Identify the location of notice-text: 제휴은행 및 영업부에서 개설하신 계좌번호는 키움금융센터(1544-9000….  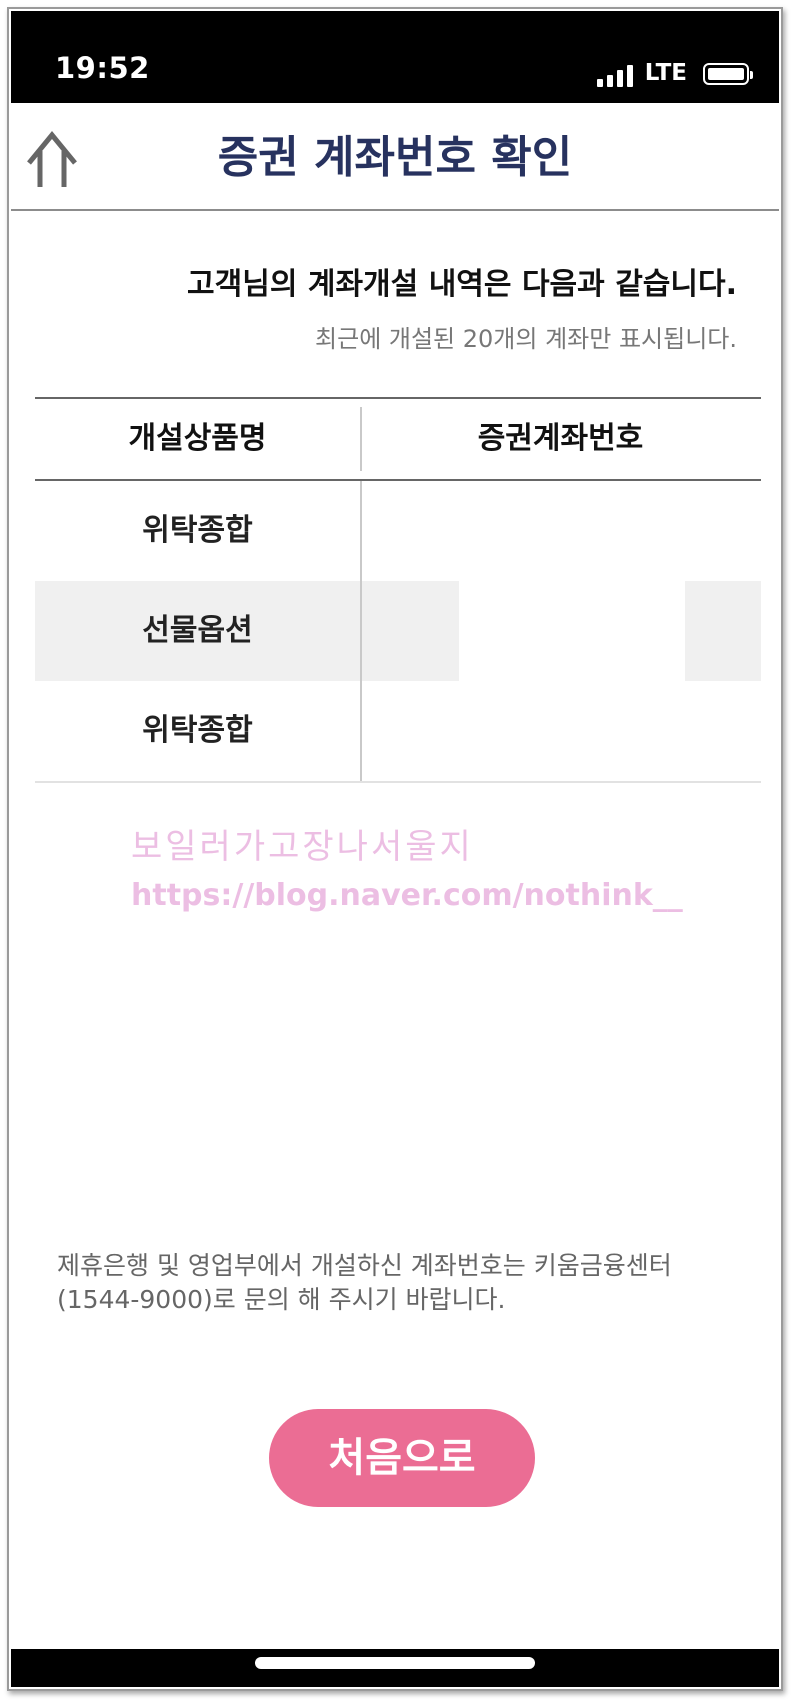
(364, 1282).